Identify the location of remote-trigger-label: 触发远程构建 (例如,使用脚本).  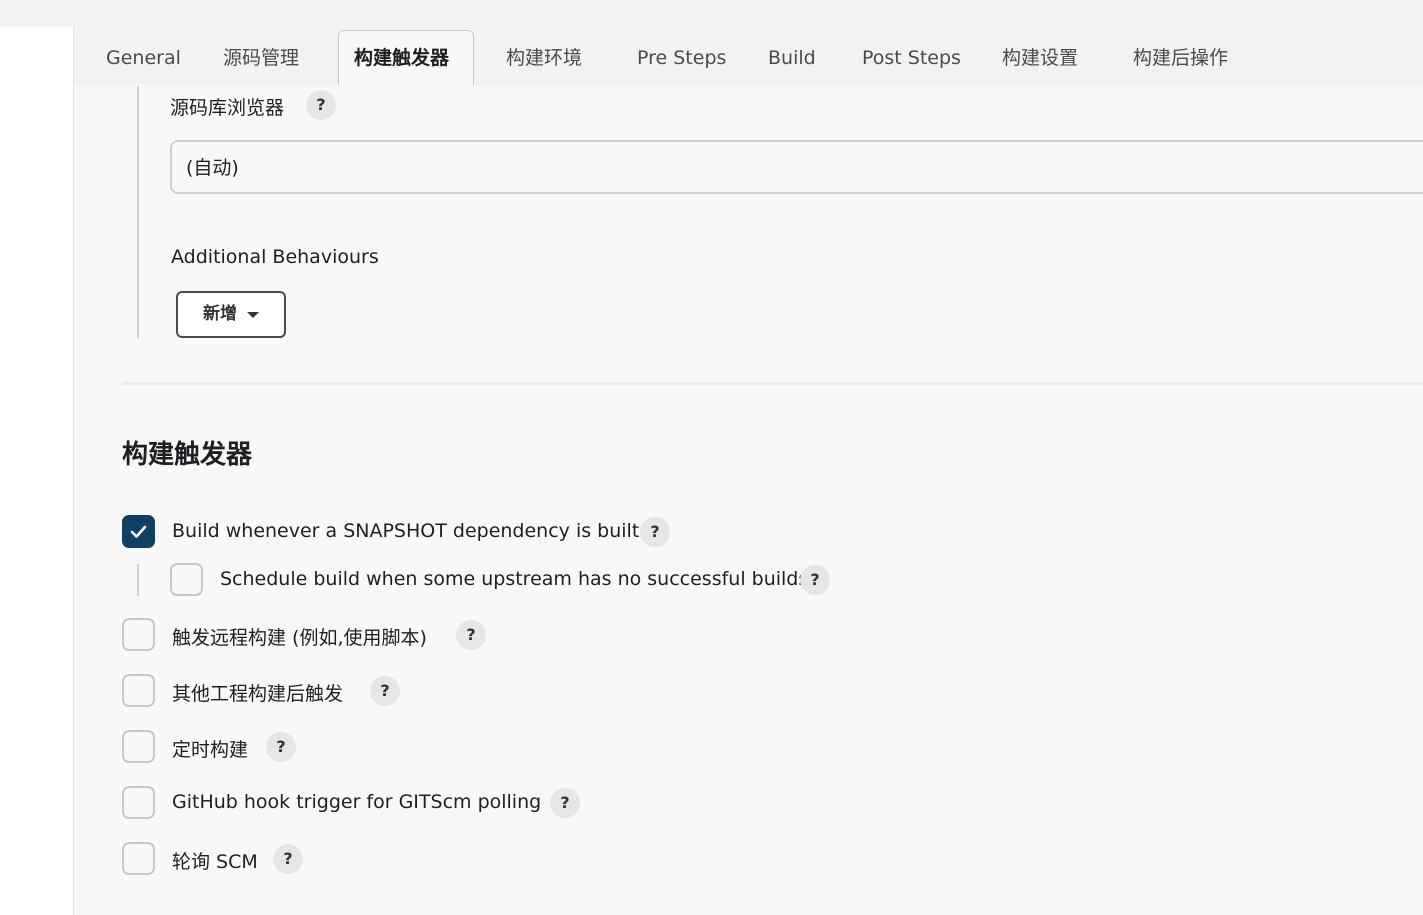
(299, 638).